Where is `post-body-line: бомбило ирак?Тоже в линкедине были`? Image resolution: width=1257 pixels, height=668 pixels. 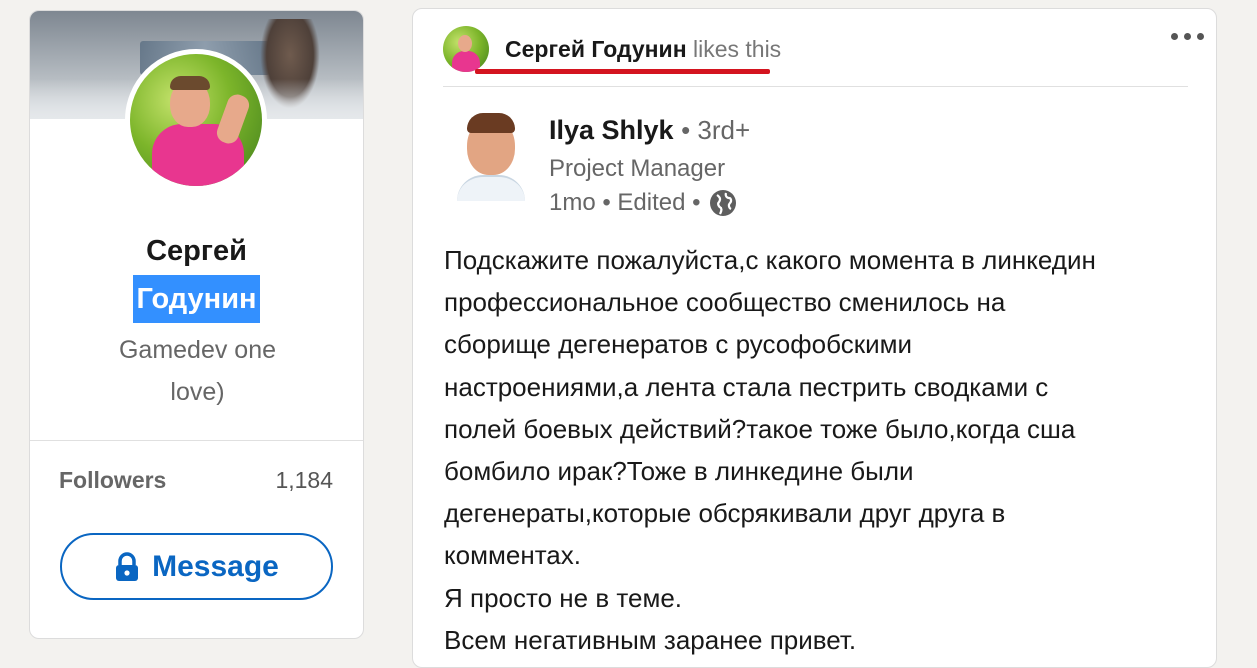
post-body-line: бомбило ирак?Тоже в линкедине были is located at coordinates (679, 471).